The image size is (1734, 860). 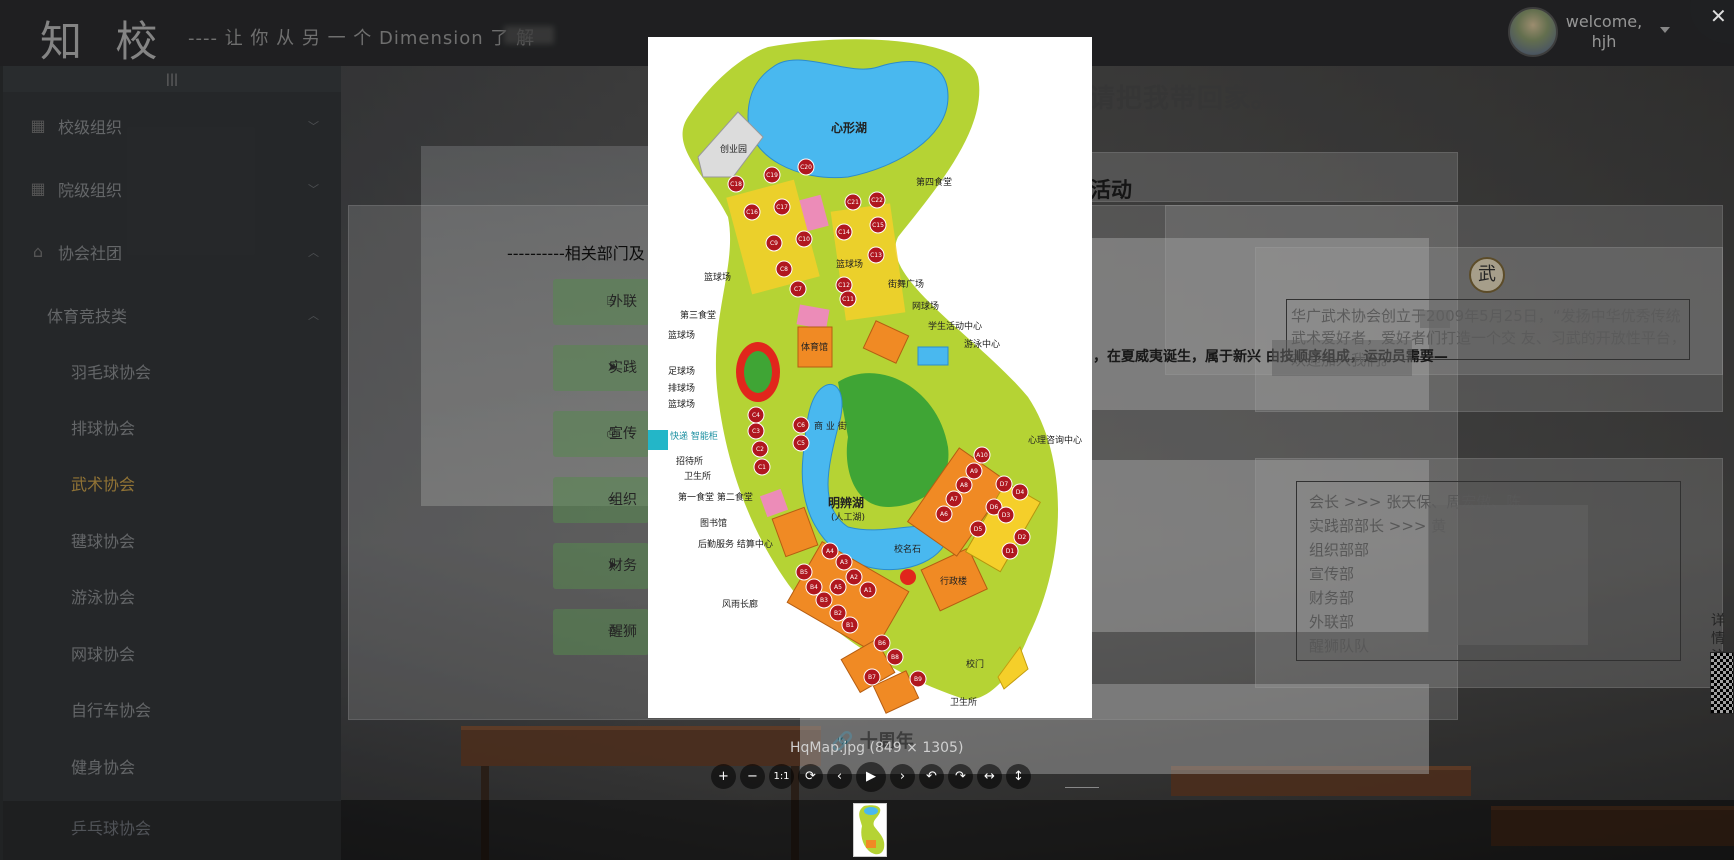 What do you see at coordinates (872, 677) in the screenshot?
I see `svg-text: B7` at bounding box center [872, 677].